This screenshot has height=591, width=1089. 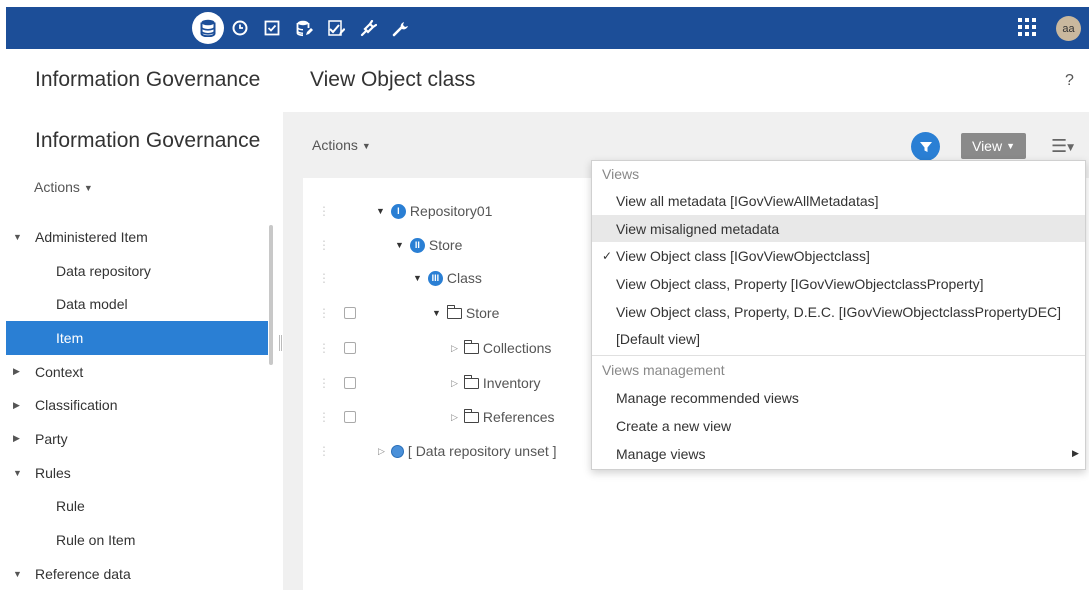 I want to click on clock-icon, so click(x=240, y=28).